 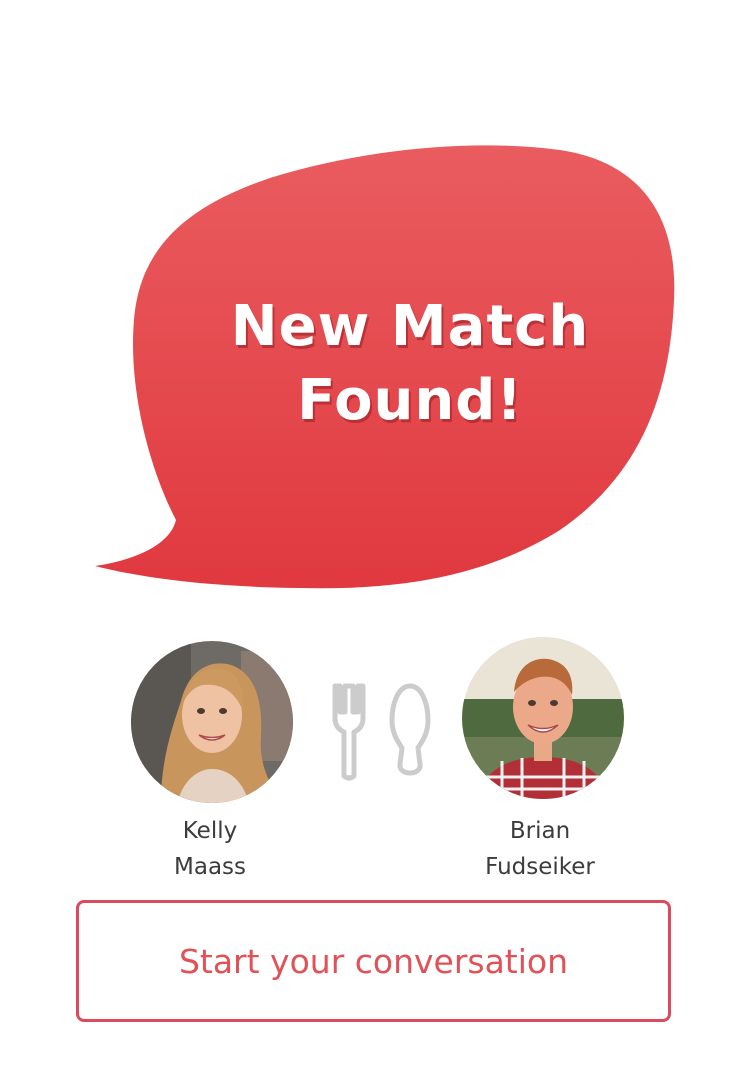 What do you see at coordinates (381, 732) in the screenshot?
I see `fork-and-spoon-icon` at bounding box center [381, 732].